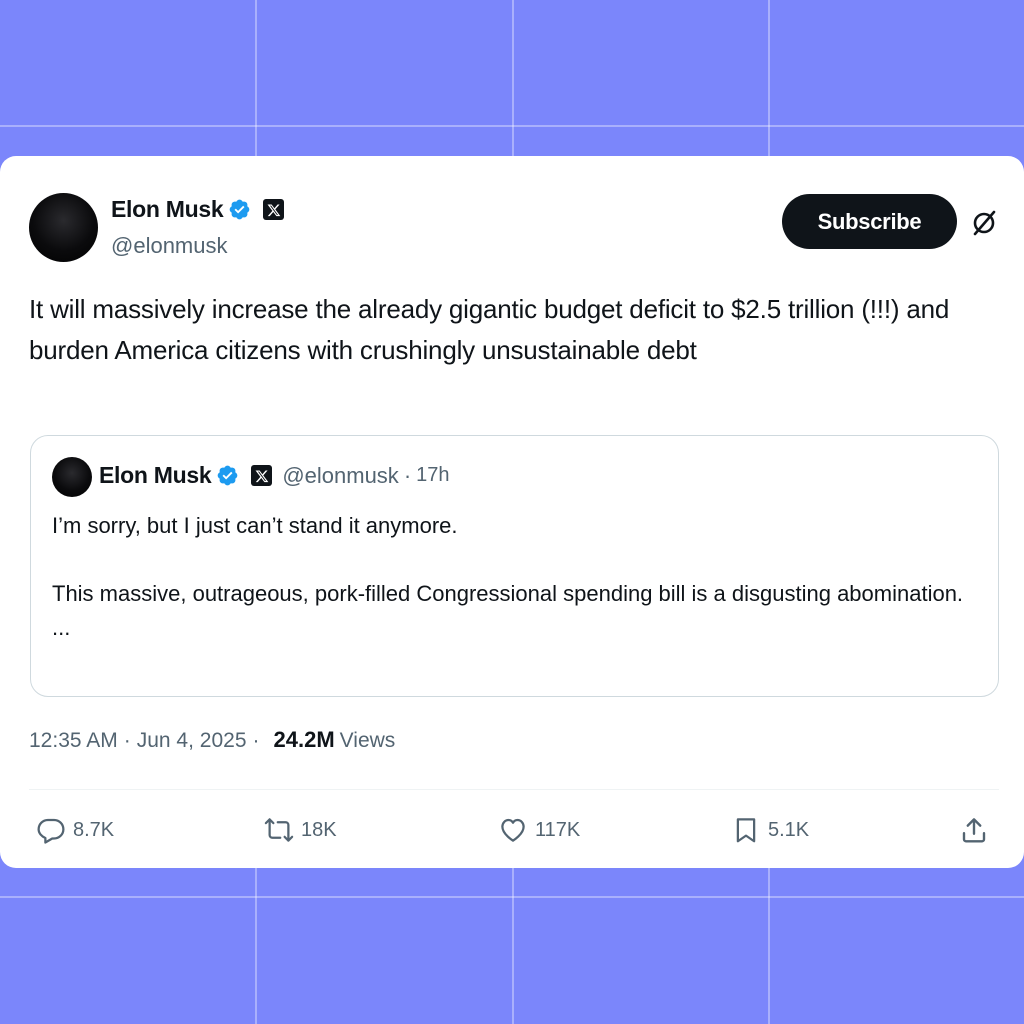 This screenshot has width=1024, height=1024. I want to click on reply-count: 8.7K, so click(94, 829).